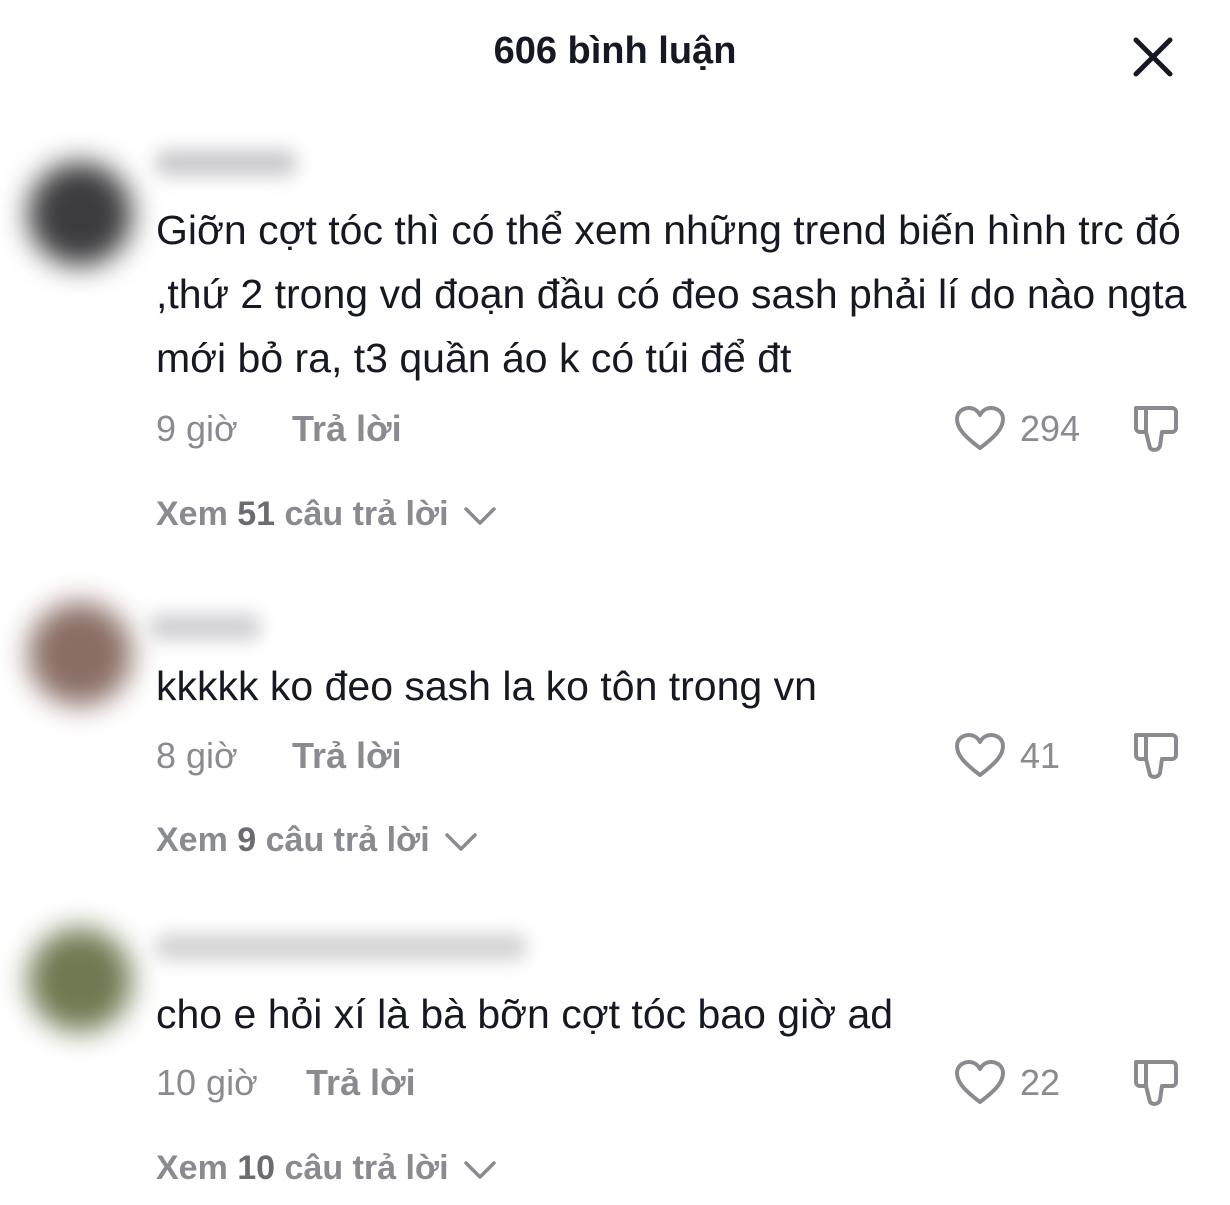 The image size is (1230, 1205). What do you see at coordinates (197, 1168) in the screenshot?
I see `view-replies-prefix: Xem` at bounding box center [197, 1168].